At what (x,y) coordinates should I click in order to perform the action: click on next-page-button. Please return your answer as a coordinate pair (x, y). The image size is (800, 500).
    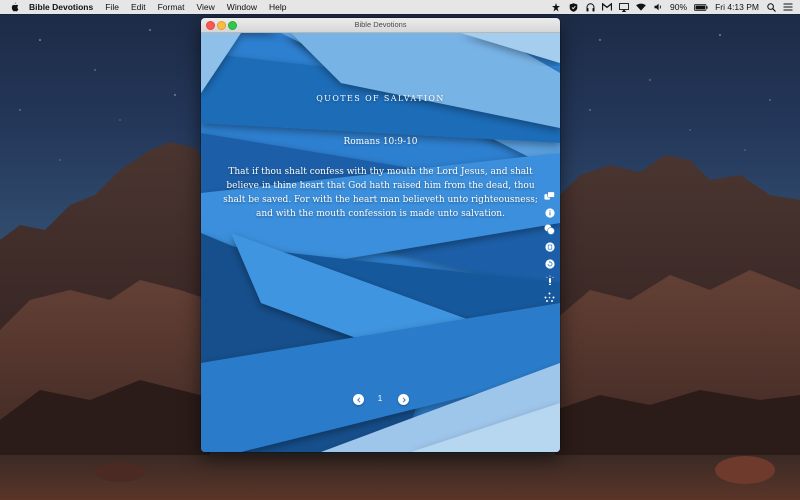
    Looking at the image, I should click on (403, 399).